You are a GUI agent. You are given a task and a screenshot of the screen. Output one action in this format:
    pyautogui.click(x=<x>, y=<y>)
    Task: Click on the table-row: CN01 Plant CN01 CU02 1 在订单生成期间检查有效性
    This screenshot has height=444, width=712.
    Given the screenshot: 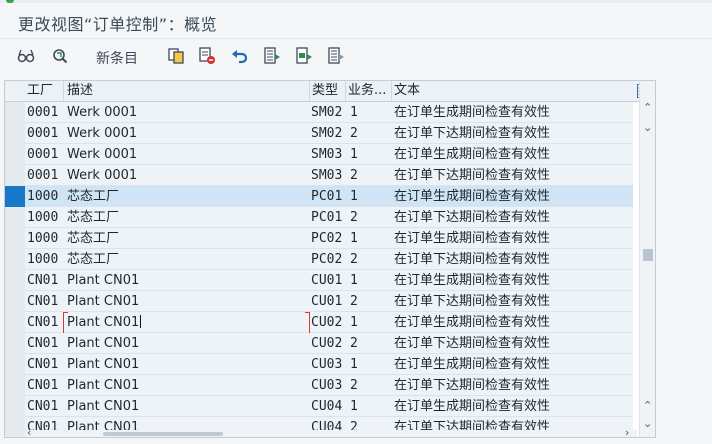 What is the action you would take?
    pyautogui.click(x=319, y=323)
    